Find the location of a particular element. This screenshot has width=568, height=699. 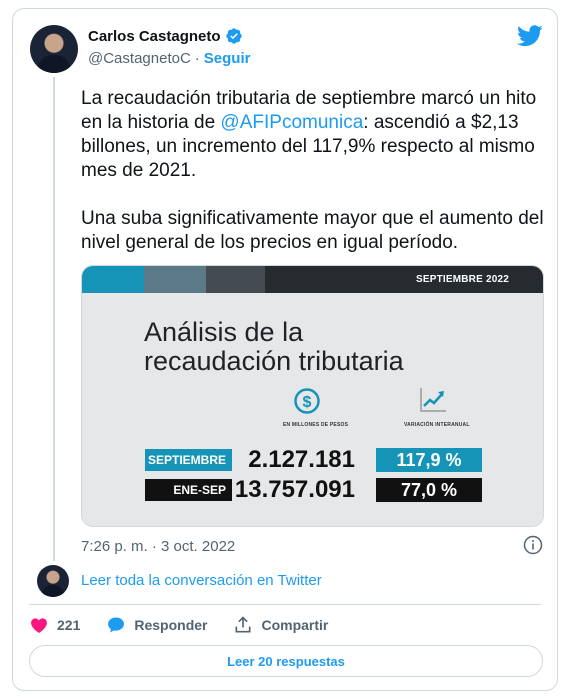

mention-link: @AFIPcomunica is located at coordinates (291, 122).